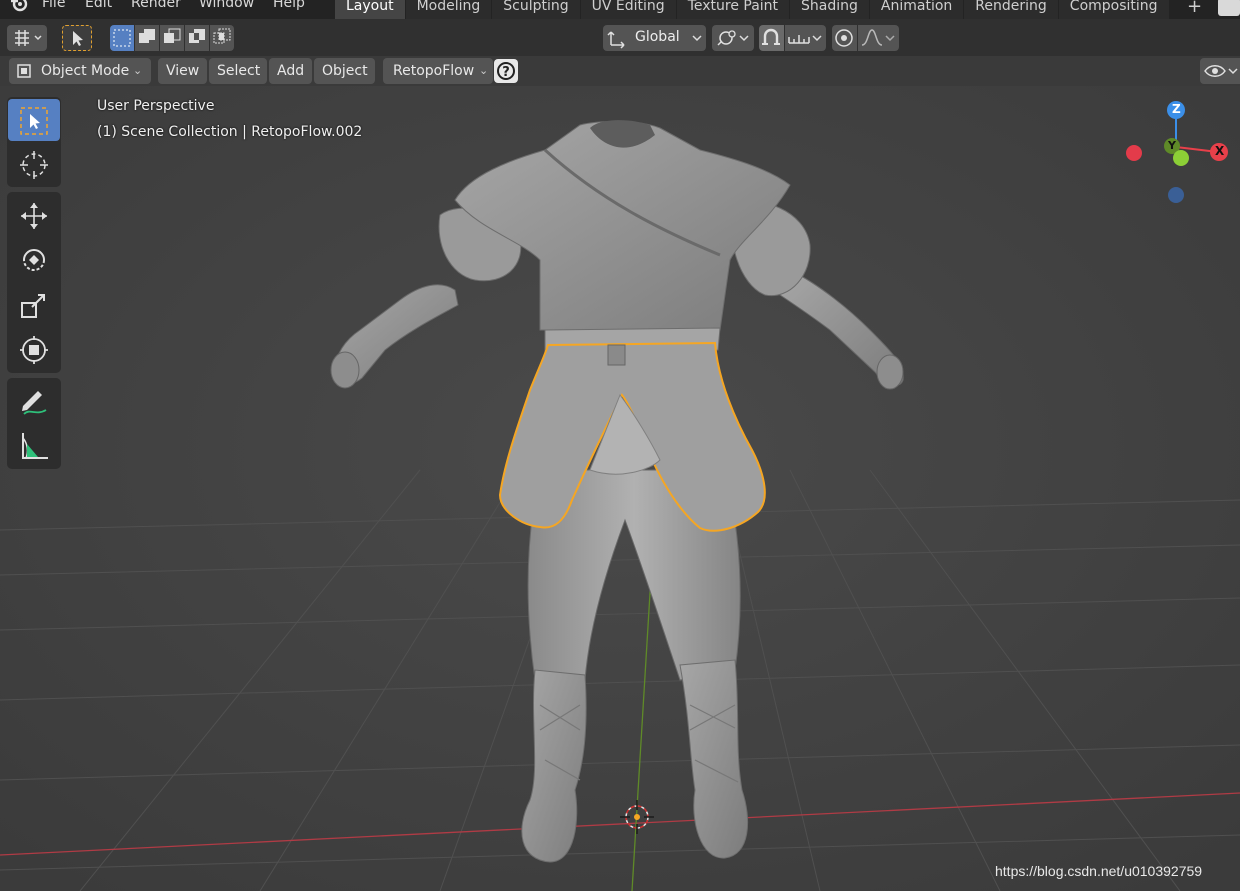 This screenshot has width=1240, height=891. Describe the element at coordinates (733, 9) in the screenshot. I see `tab-texture-paint: Texture Paint` at that location.